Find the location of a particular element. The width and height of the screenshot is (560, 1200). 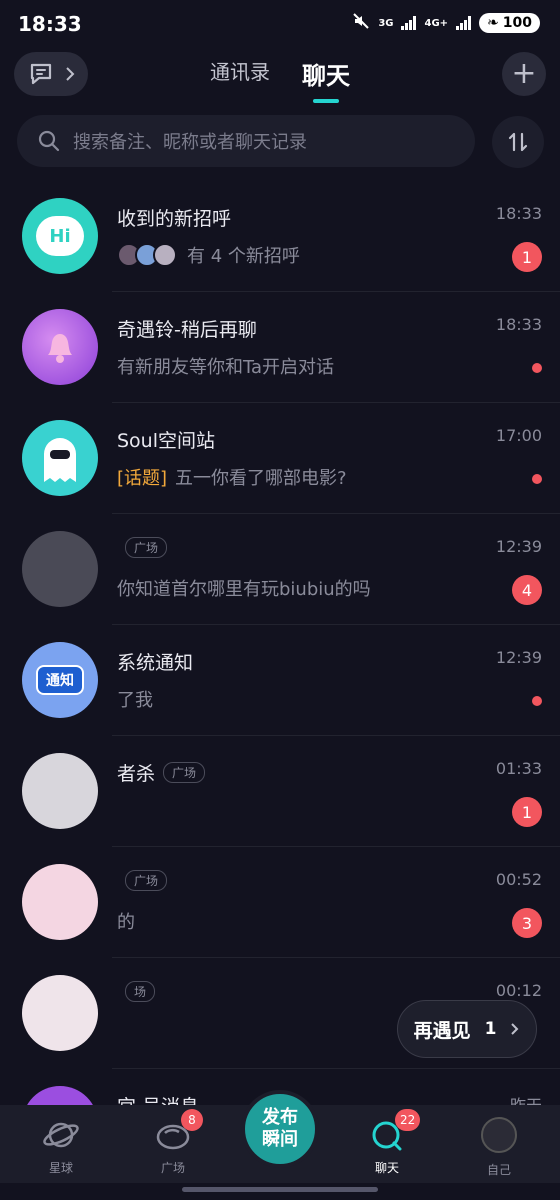

chat-row-bell: 奇遇铃-稍后再聊 有新朋友等你和Ta开启对话 18:33 is located at coordinates (280, 346).